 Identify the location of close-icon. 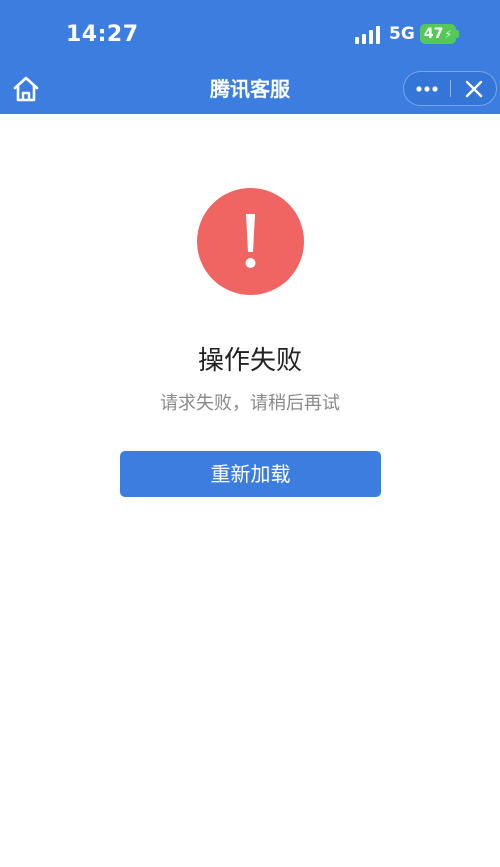
(474, 88).